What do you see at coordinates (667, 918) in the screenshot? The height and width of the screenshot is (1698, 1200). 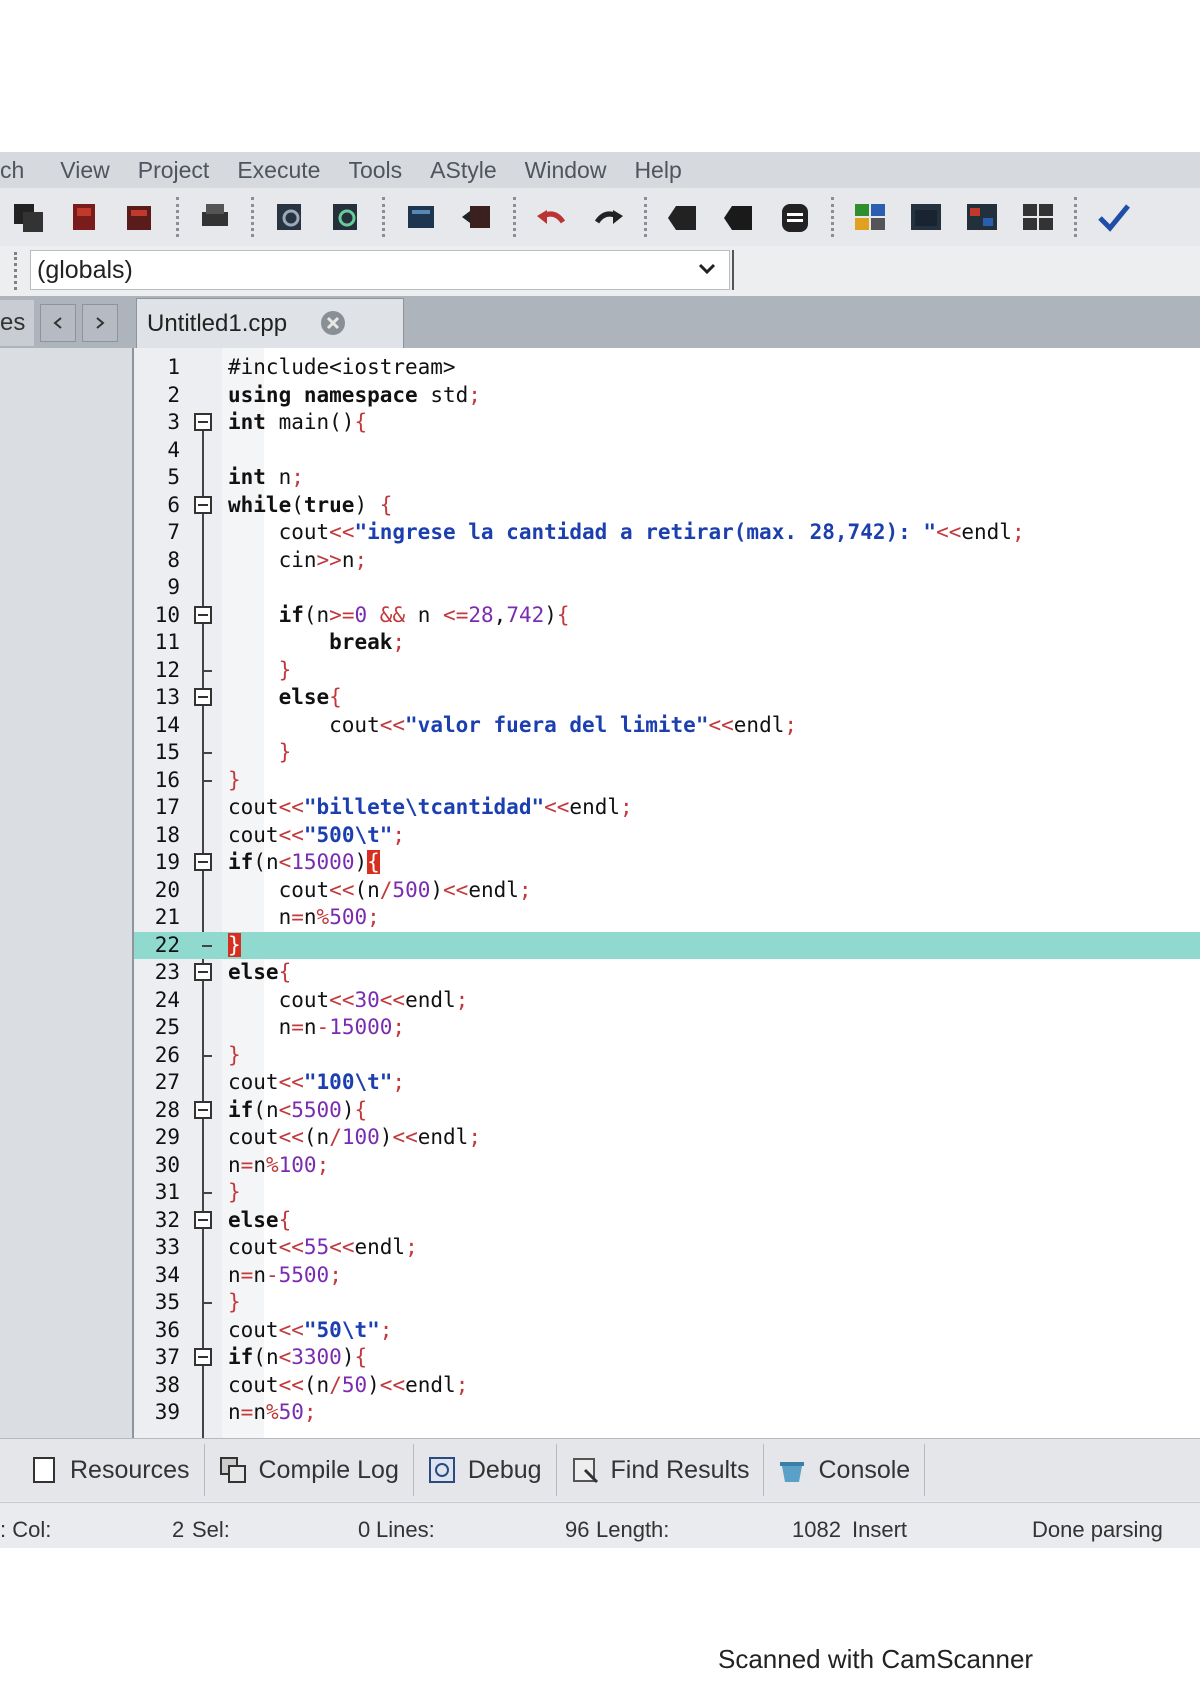 I see `code-line: 21 n=n%500;` at bounding box center [667, 918].